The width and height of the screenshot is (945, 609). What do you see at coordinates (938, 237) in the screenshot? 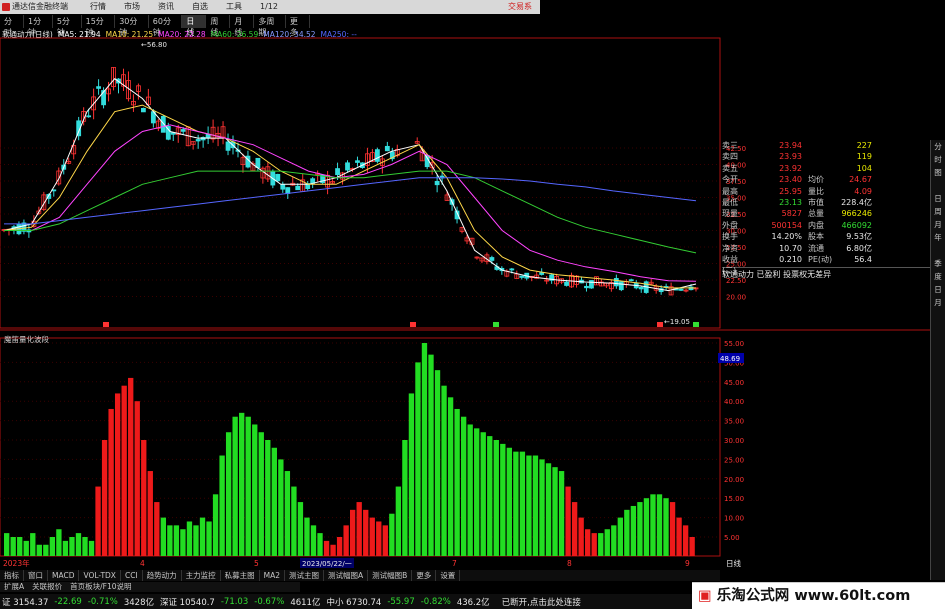
I see `sidebar-item: 年` at bounding box center [938, 237].